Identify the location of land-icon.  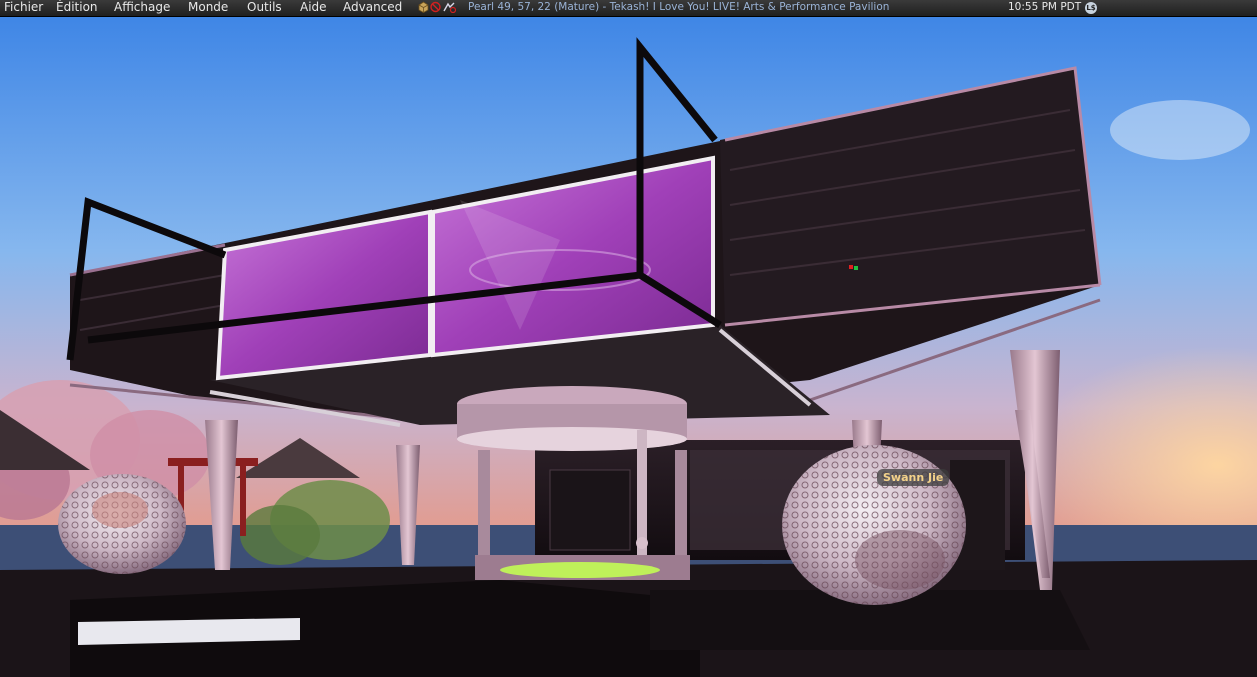
(423, 7).